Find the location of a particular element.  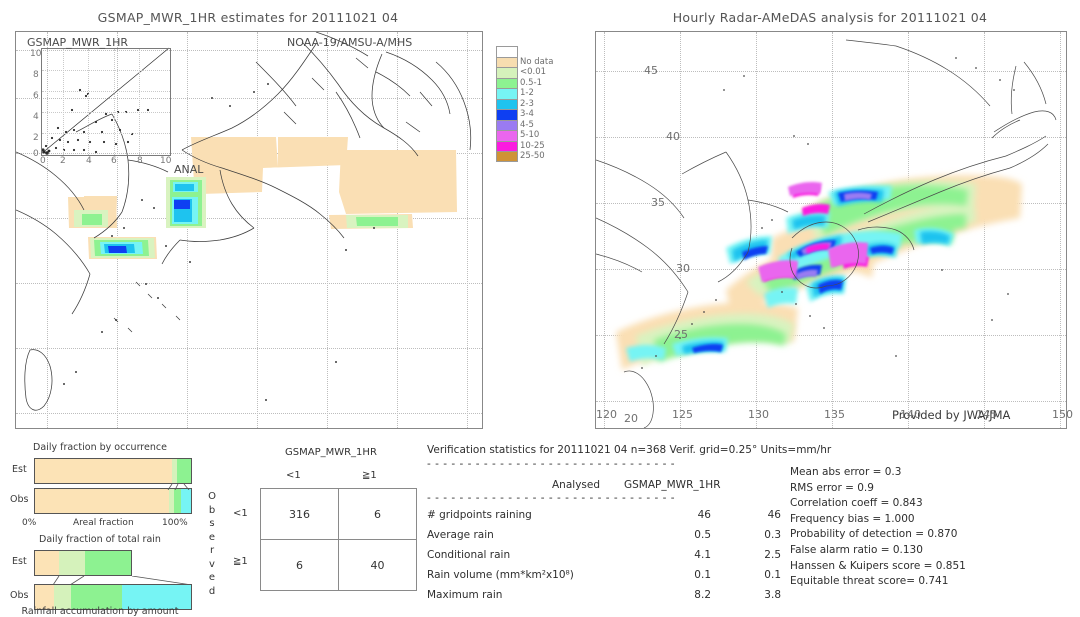

left-panel-title: GSMAP_MWR_1HR estimates for 20111021 04 is located at coordinates (248, 17).